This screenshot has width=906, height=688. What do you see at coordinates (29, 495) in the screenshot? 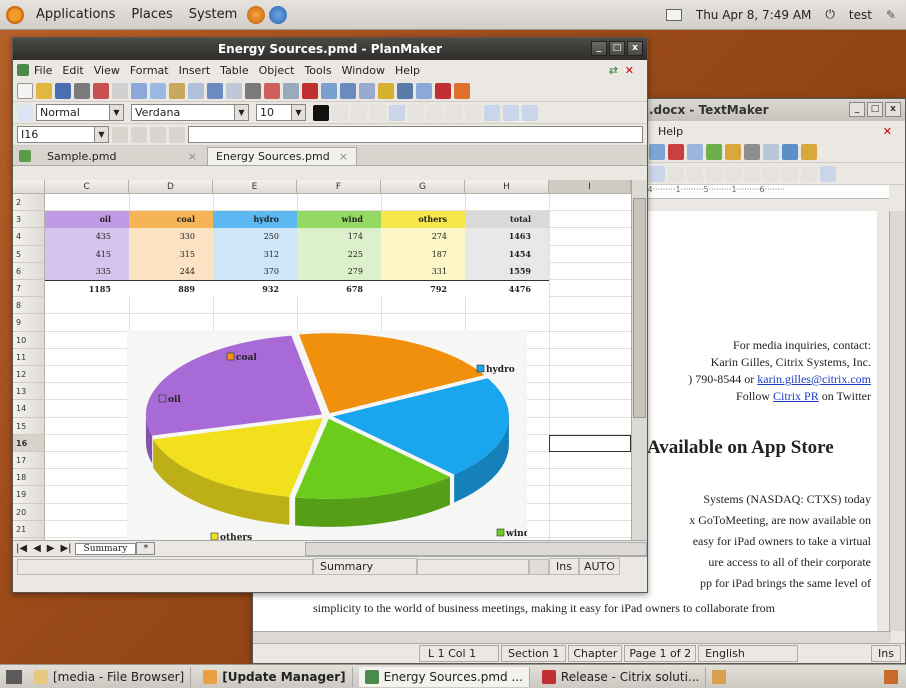
I see `row-header-19: 19` at bounding box center [29, 495].